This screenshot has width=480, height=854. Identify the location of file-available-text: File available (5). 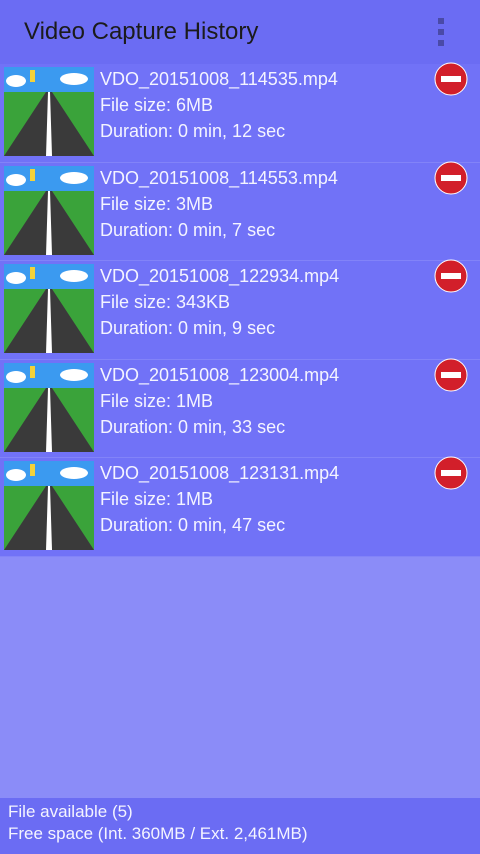
(70, 811).